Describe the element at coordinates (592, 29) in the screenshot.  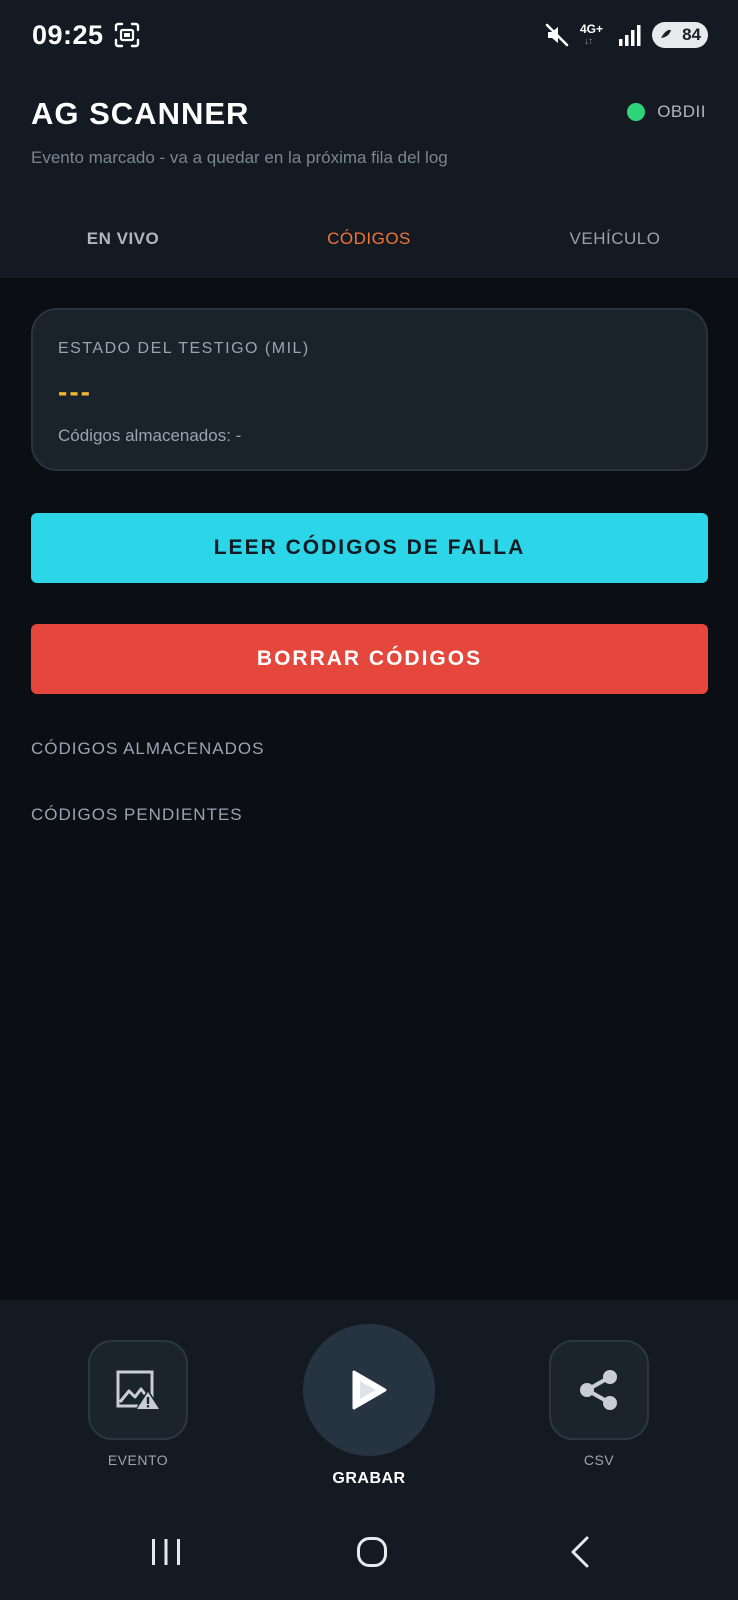
I see `network-label: 4G+` at that location.